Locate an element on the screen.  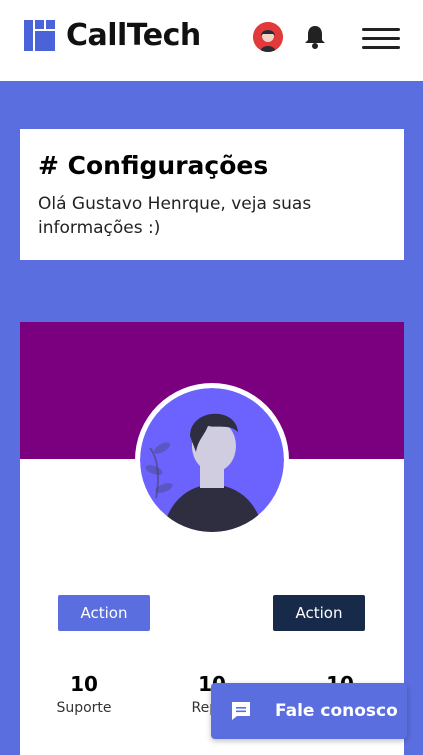
logo-text: CallTech is located at coordinates (133, 35).